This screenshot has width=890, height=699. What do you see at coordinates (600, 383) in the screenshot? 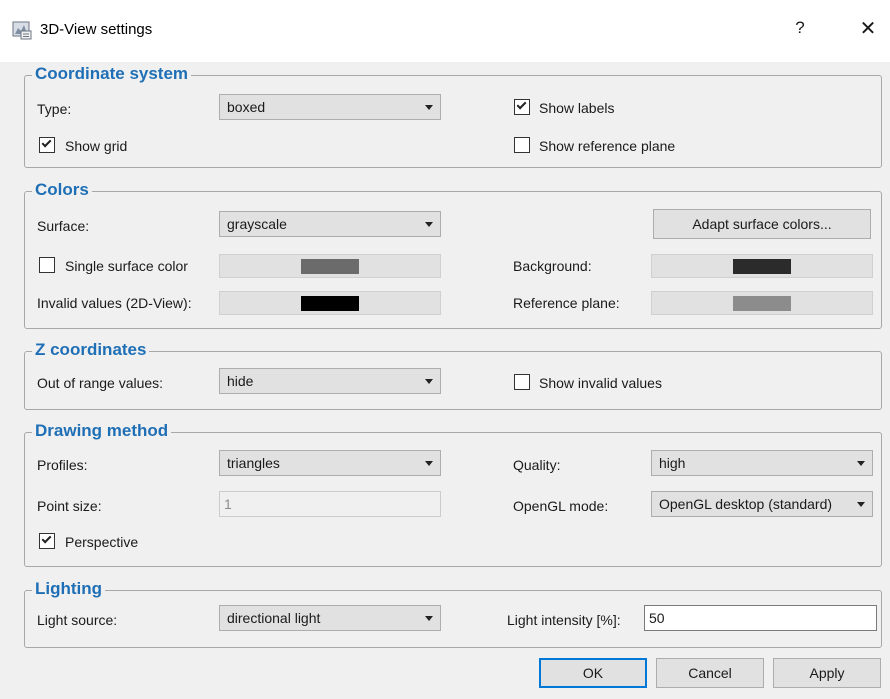
I see `show-invalid-values-label: Show invalid values` at bounding box center [600, 383].